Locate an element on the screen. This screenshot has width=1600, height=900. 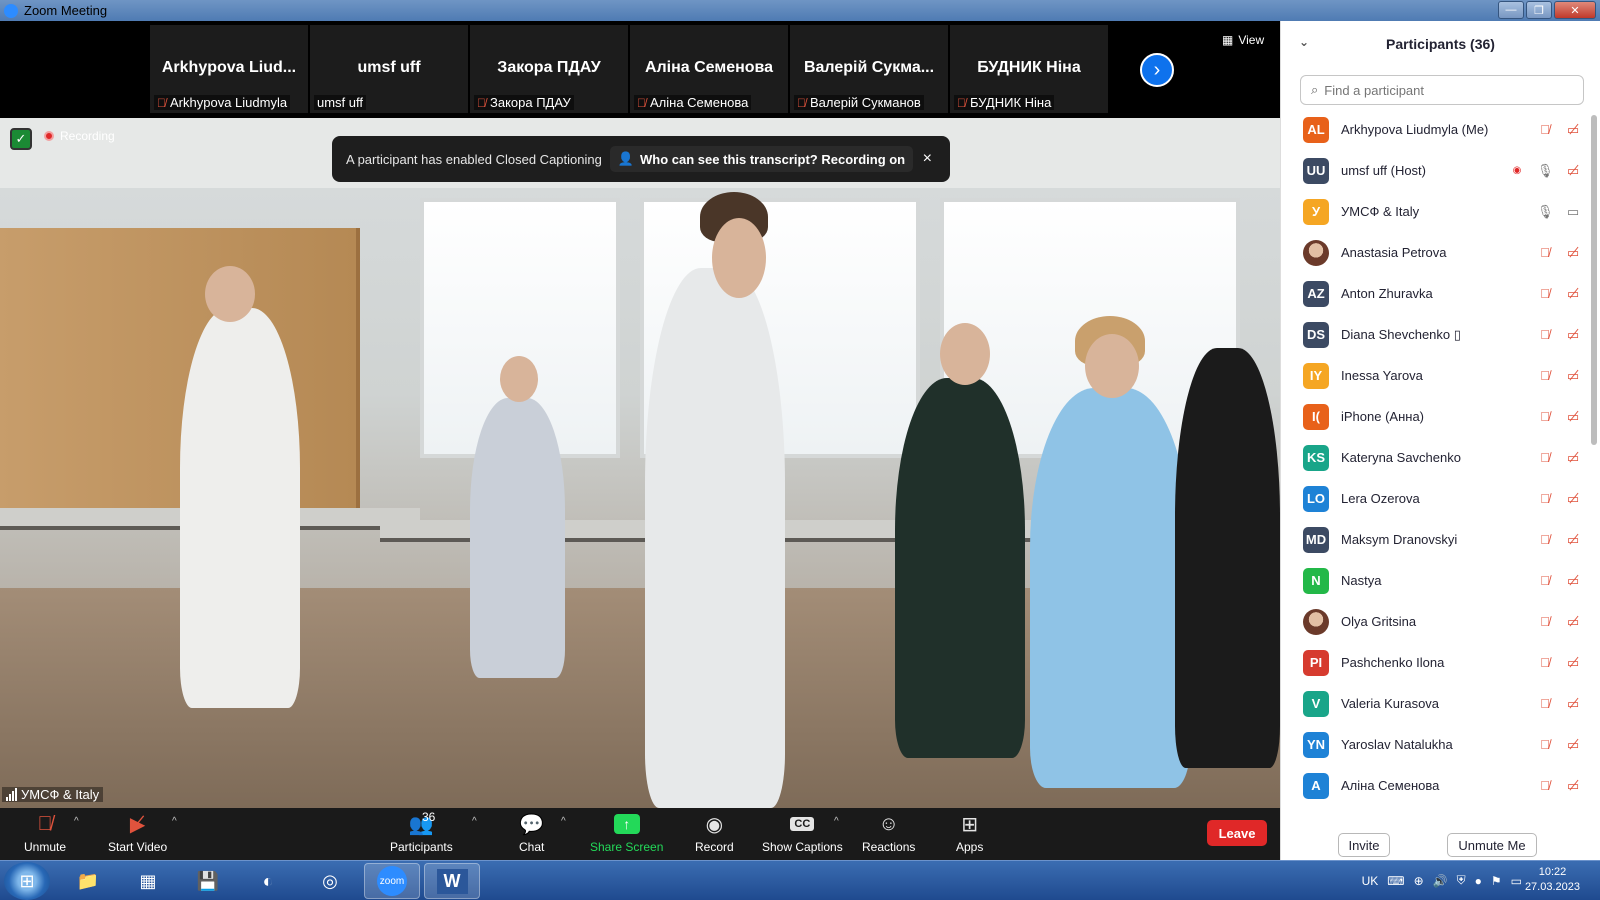
taskbar-save-app: 💾 is located at coordinates (208, 881).